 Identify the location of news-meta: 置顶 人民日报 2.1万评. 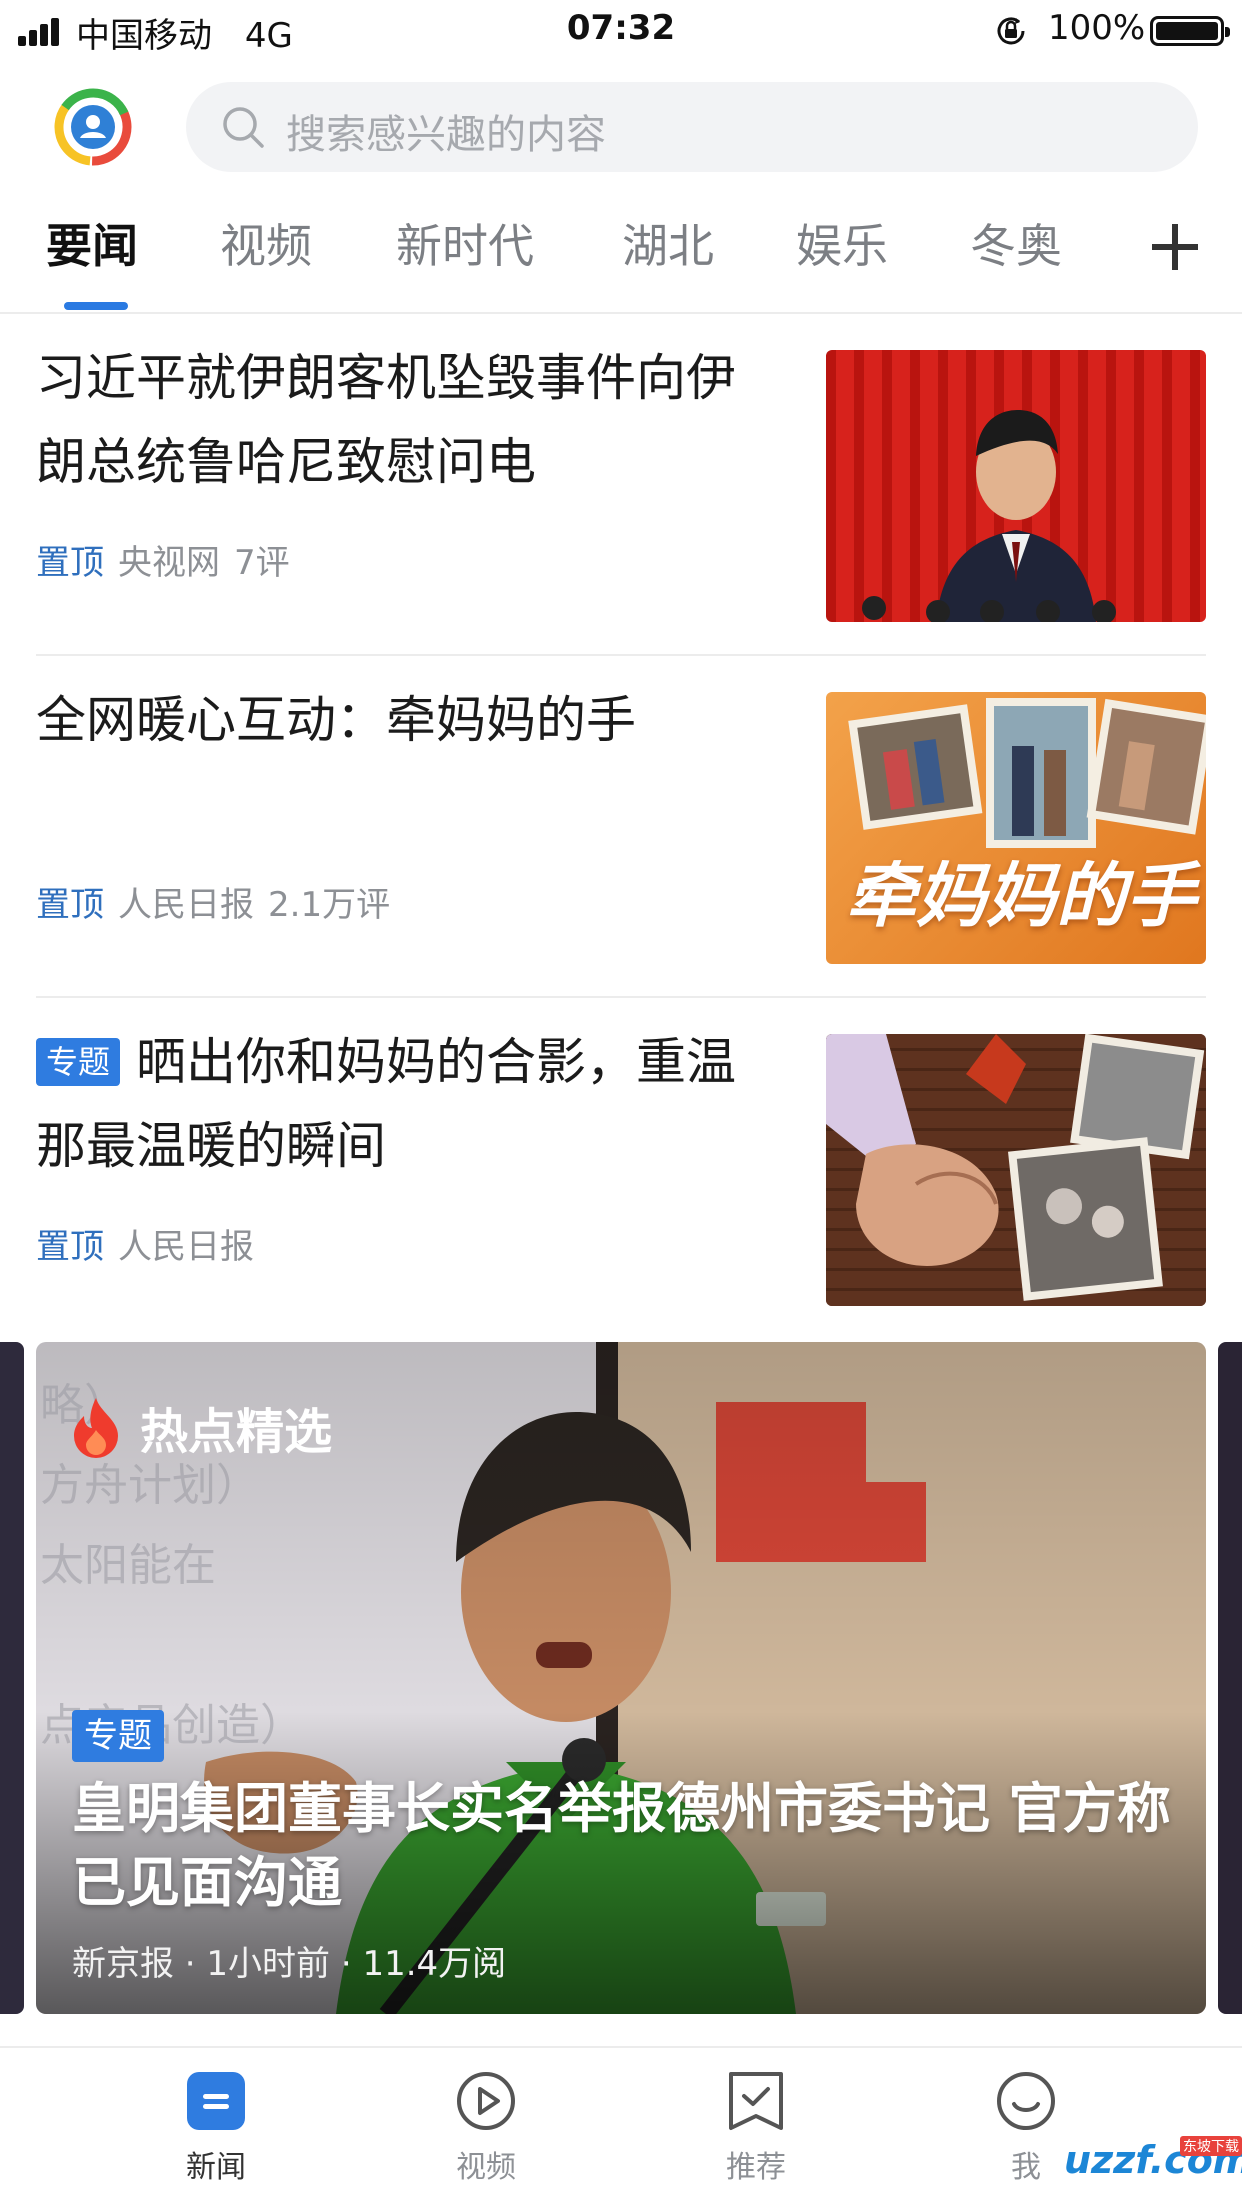
(213, 901).